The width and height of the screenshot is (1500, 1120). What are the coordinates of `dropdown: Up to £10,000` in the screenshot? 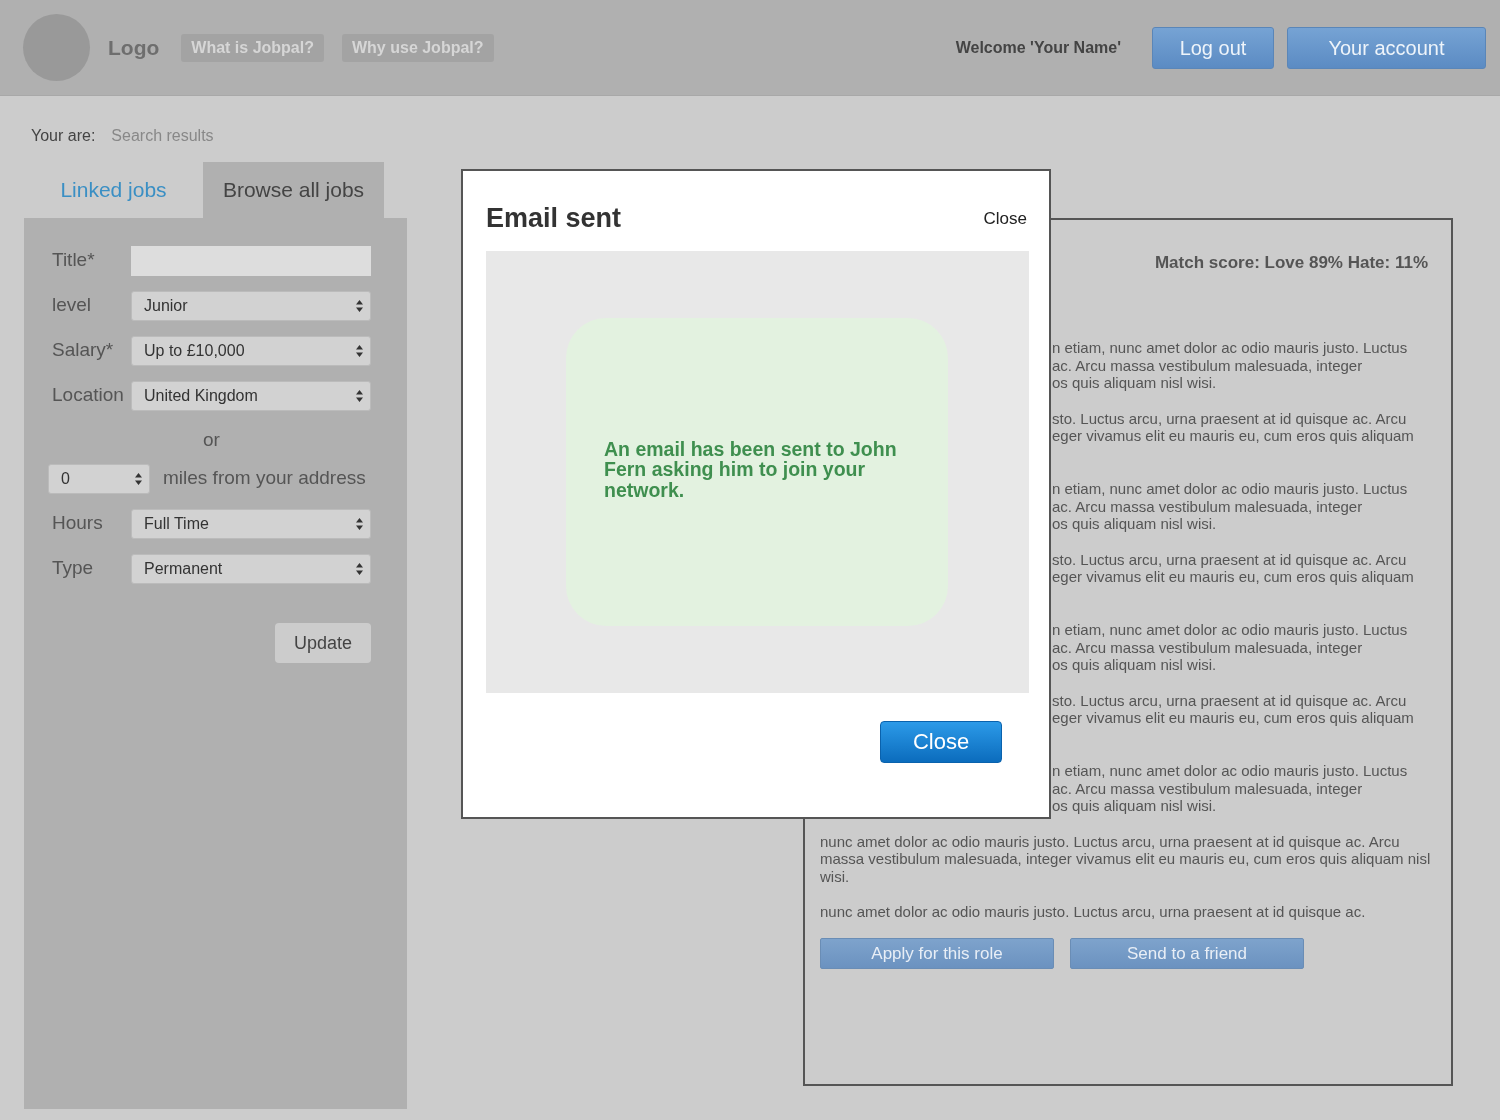 It's located at (251, 351).